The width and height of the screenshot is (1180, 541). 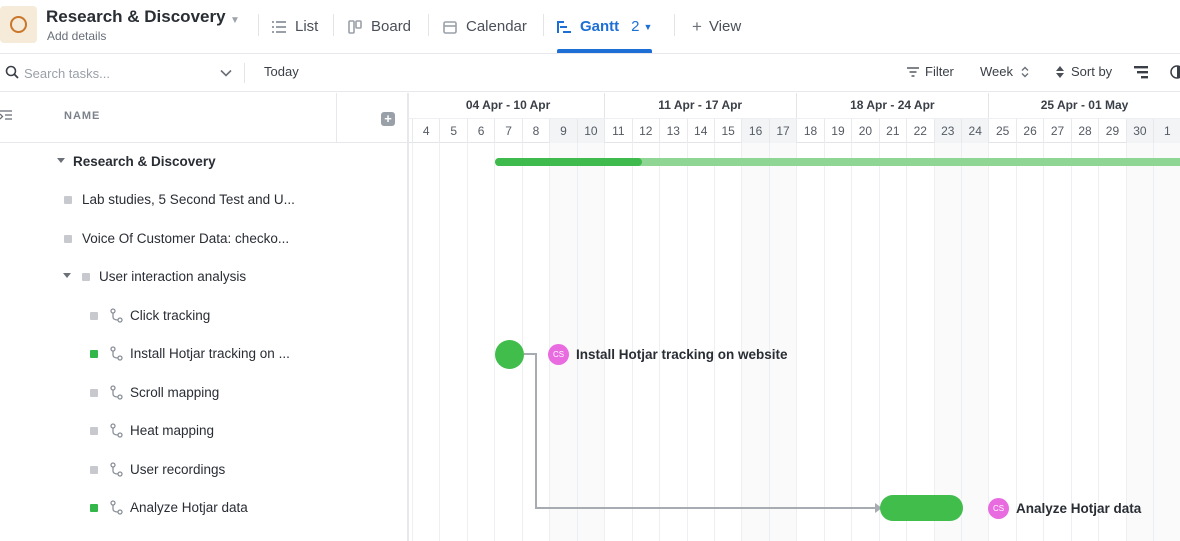 I want to click on collapse-all-icon, so click(x=7, y=116).